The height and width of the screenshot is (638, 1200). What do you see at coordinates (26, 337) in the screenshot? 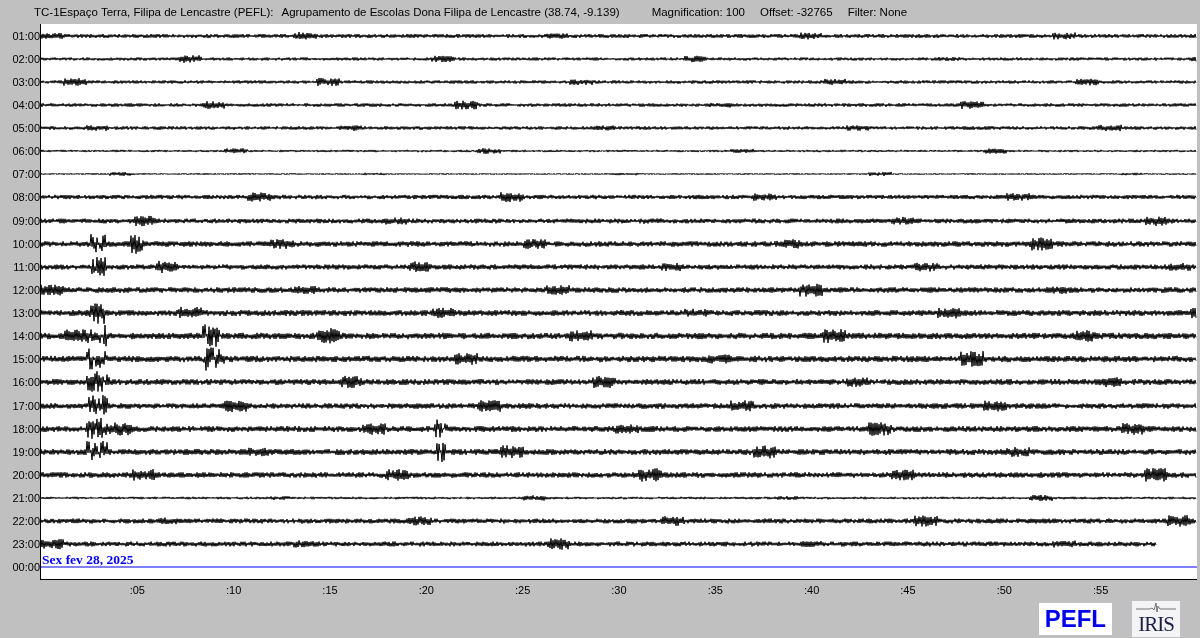
I see `hour-label: 14:00` at bounding box center [26, 337].